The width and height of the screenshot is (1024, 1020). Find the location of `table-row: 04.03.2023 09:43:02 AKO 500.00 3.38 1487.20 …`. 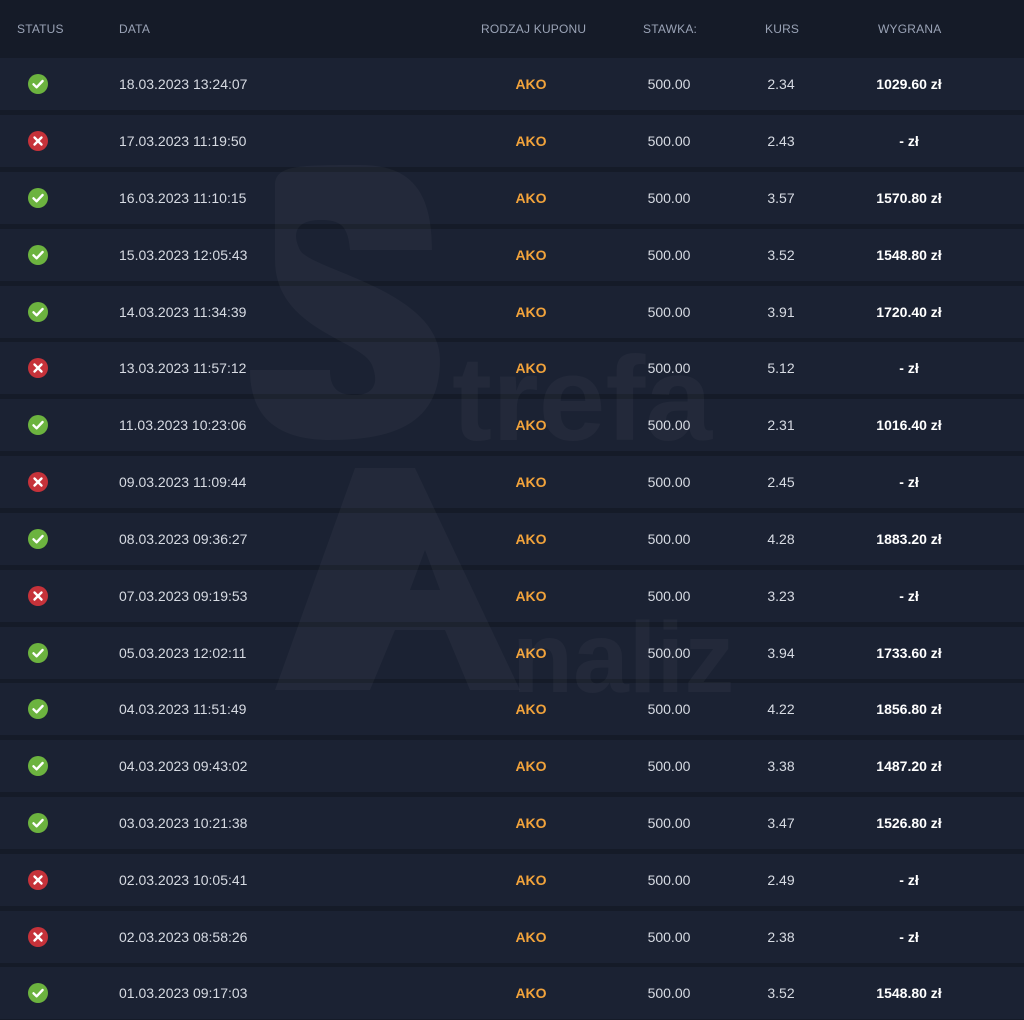

table-row: 04.03.2023 09:43:02 AKO 500.00 3.38 1487.20 … is located at coordinates (512, 766).